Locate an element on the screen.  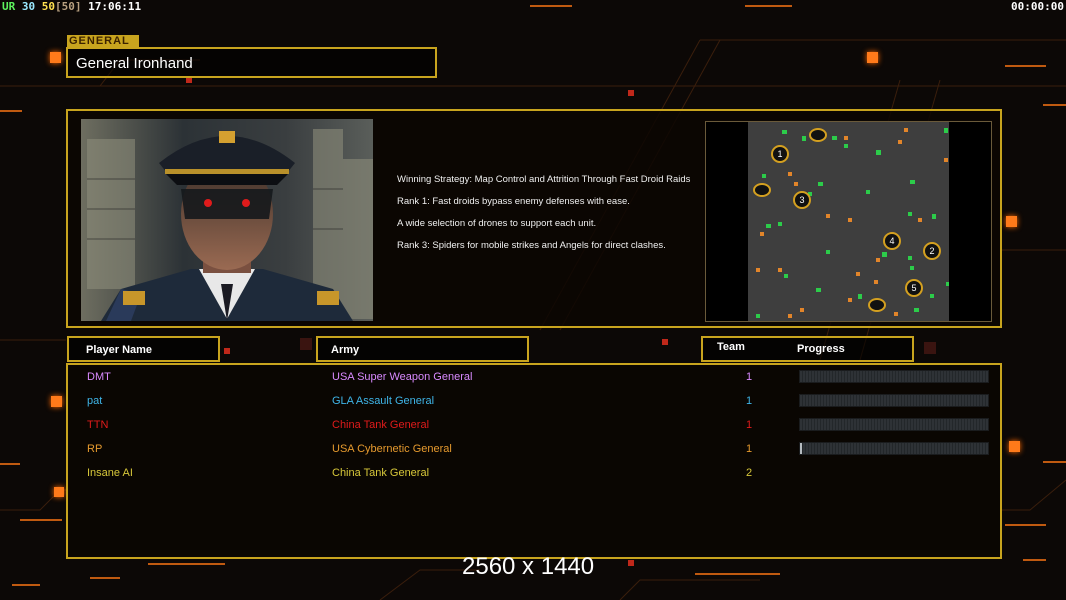
player-army: USA Super Weapon General is located at coordinates (402, 377).